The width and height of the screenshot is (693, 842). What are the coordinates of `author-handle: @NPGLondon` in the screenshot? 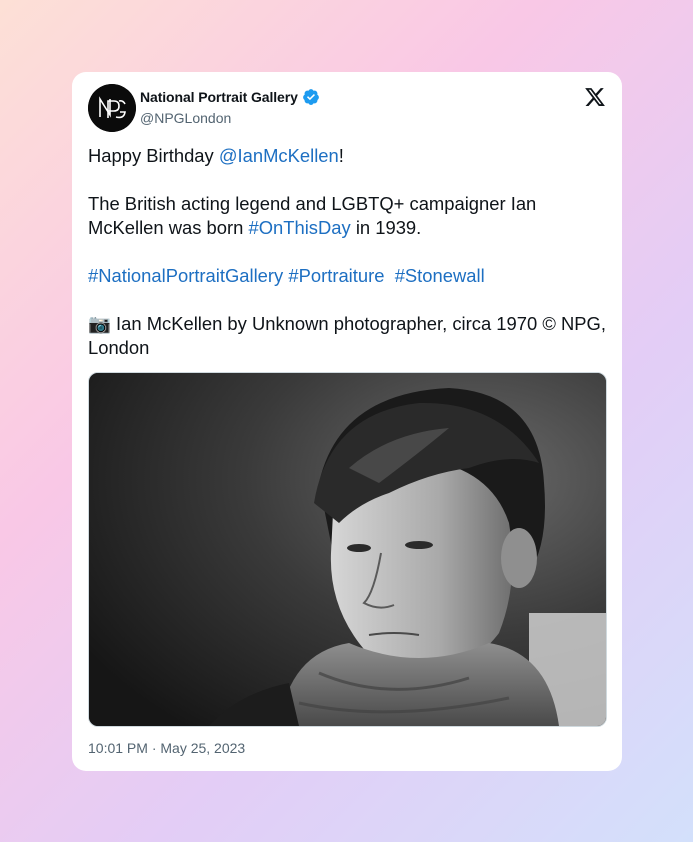 It's located at (185, 118).